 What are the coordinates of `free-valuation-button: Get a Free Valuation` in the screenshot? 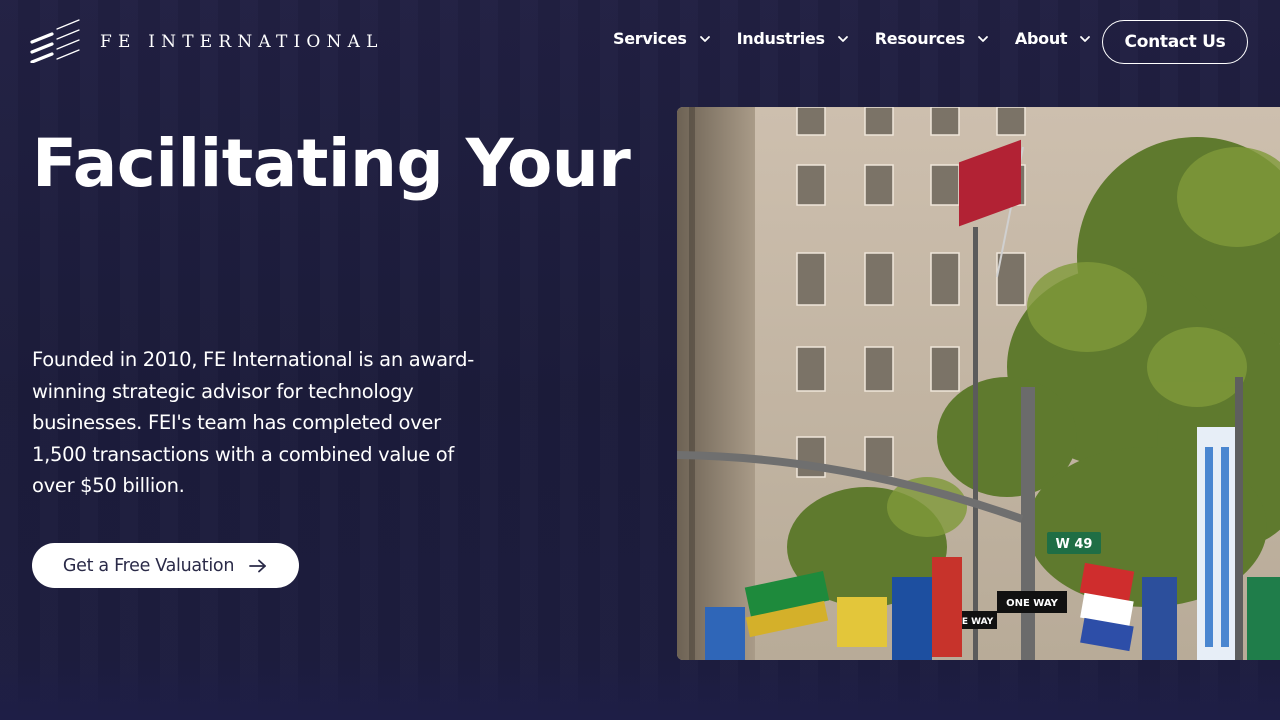 It's located at (165, 565).